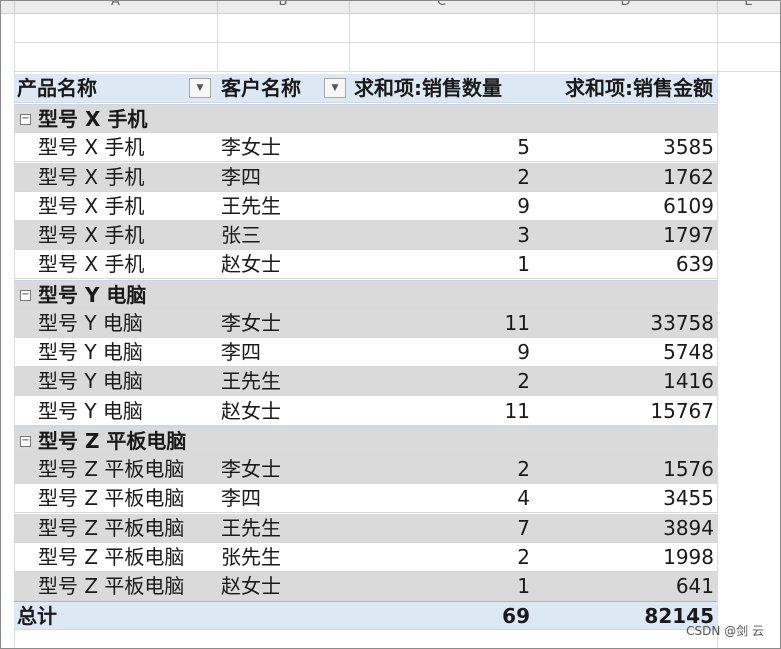 The height and width of the screenshot is (649, 781). I want to click on product-filter-button: ▼, so click(200, 88).